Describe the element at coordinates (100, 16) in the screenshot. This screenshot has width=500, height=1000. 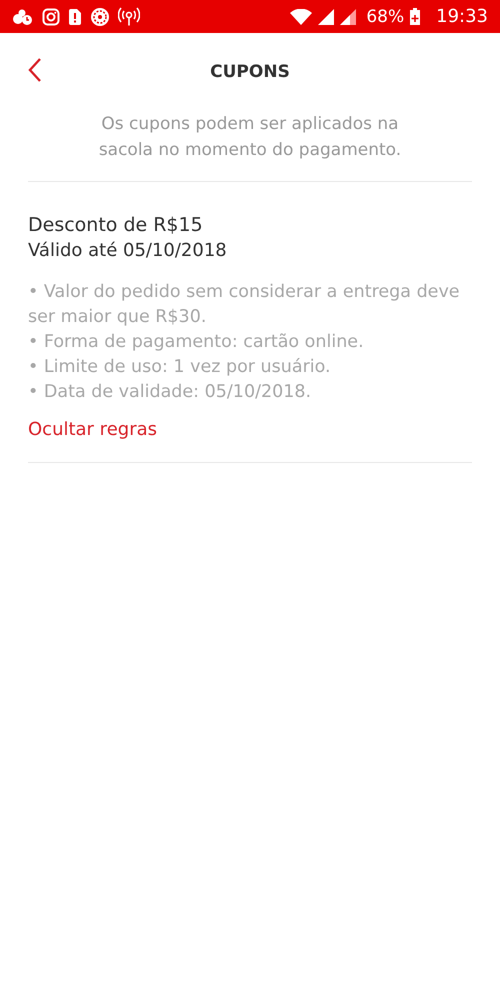
I see `flower-icon` at that location.